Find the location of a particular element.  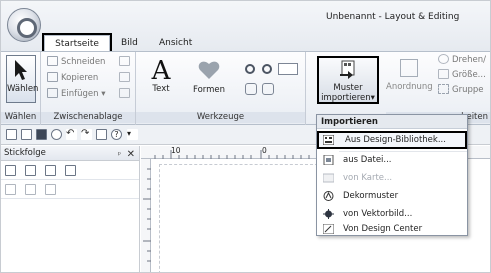

zoom-out-icon is located at coordinates (267, 69).